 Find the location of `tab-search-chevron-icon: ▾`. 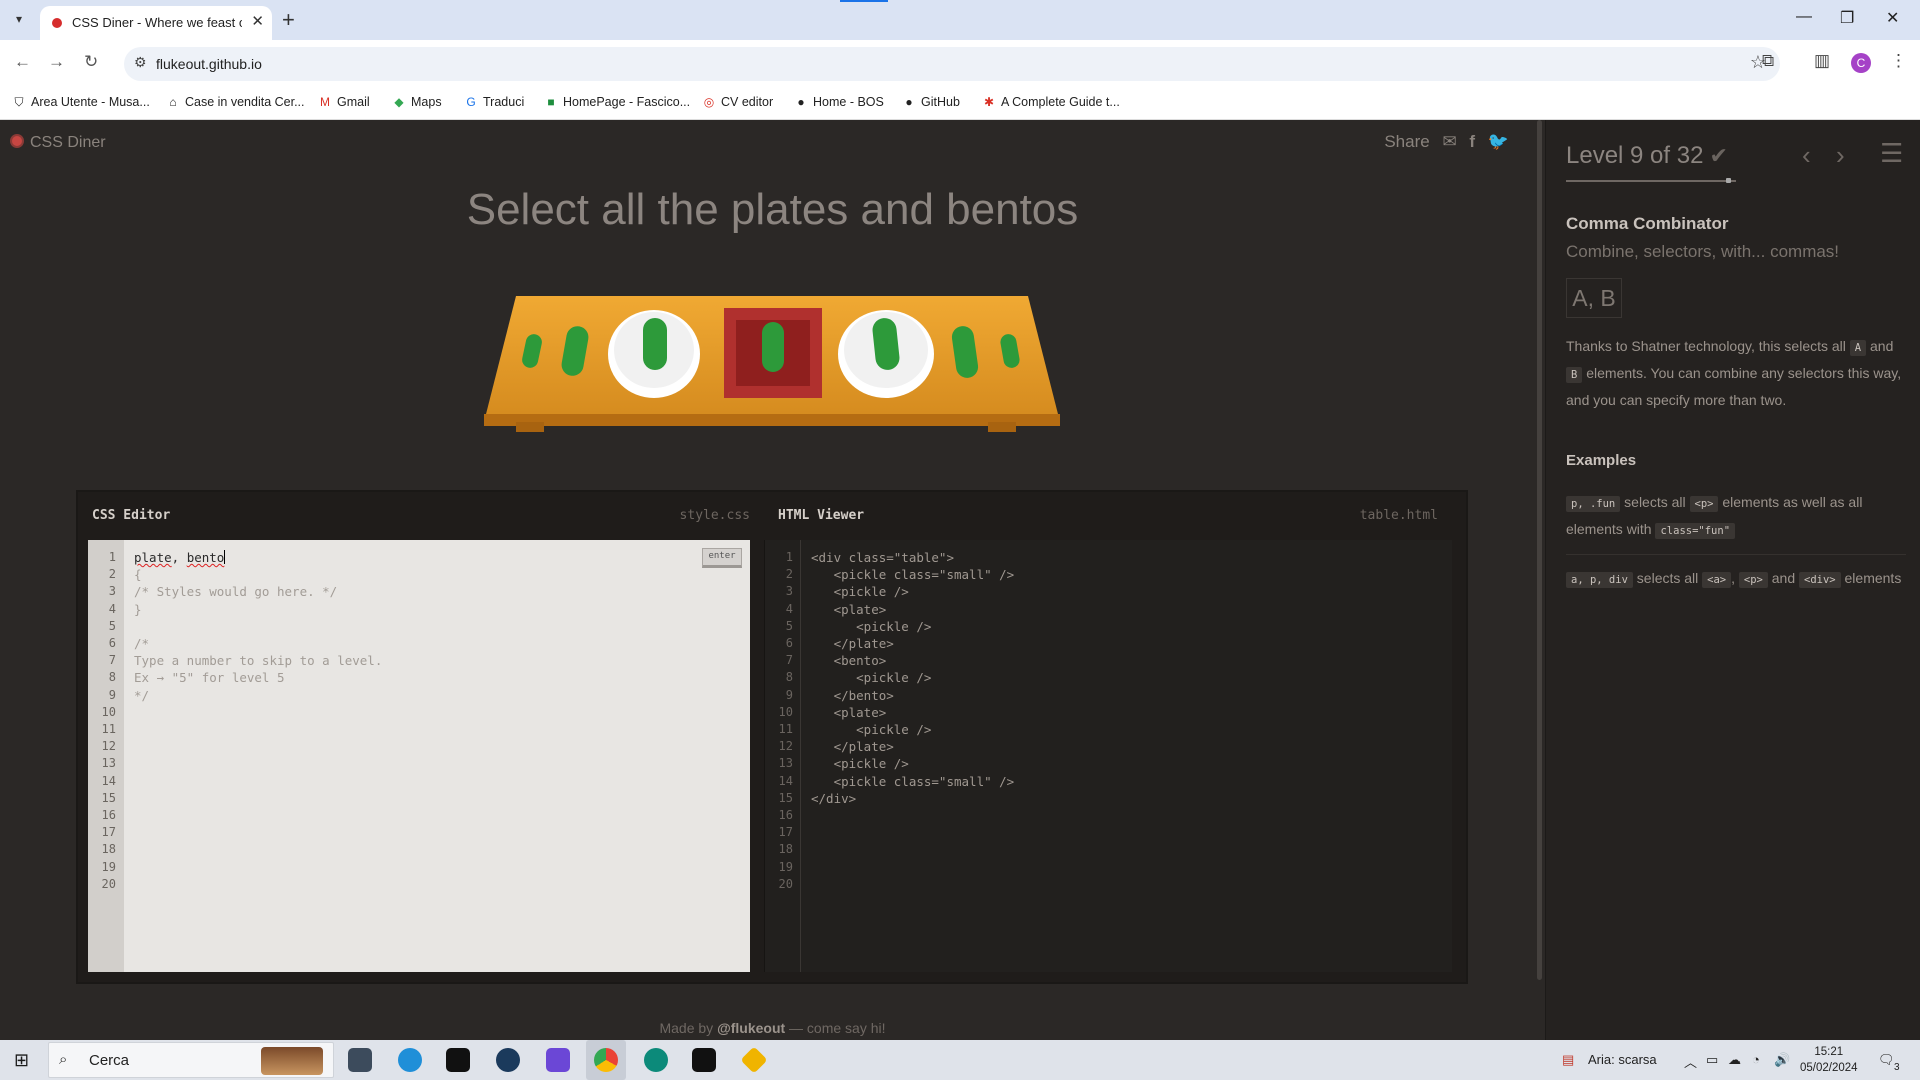

tab-search-chevron-icon: ▾ is located at coordinates (19, 19).